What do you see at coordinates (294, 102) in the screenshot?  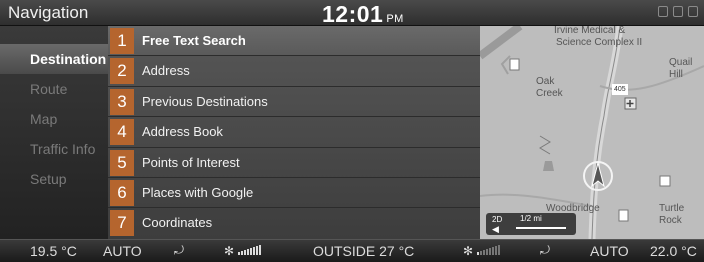 I see `menu-item-previous-destinations: 3 Previous Destinations` at bounding box center [294, 102].